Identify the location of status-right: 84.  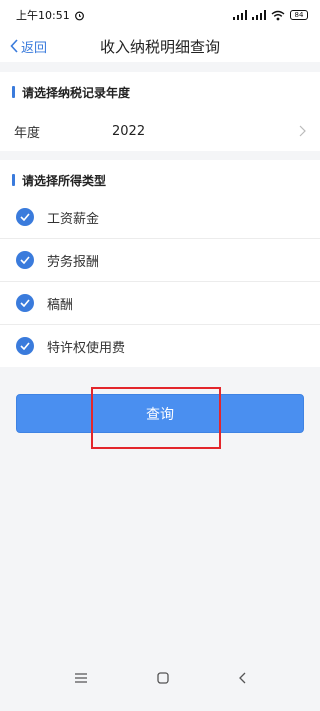
(270, 15).